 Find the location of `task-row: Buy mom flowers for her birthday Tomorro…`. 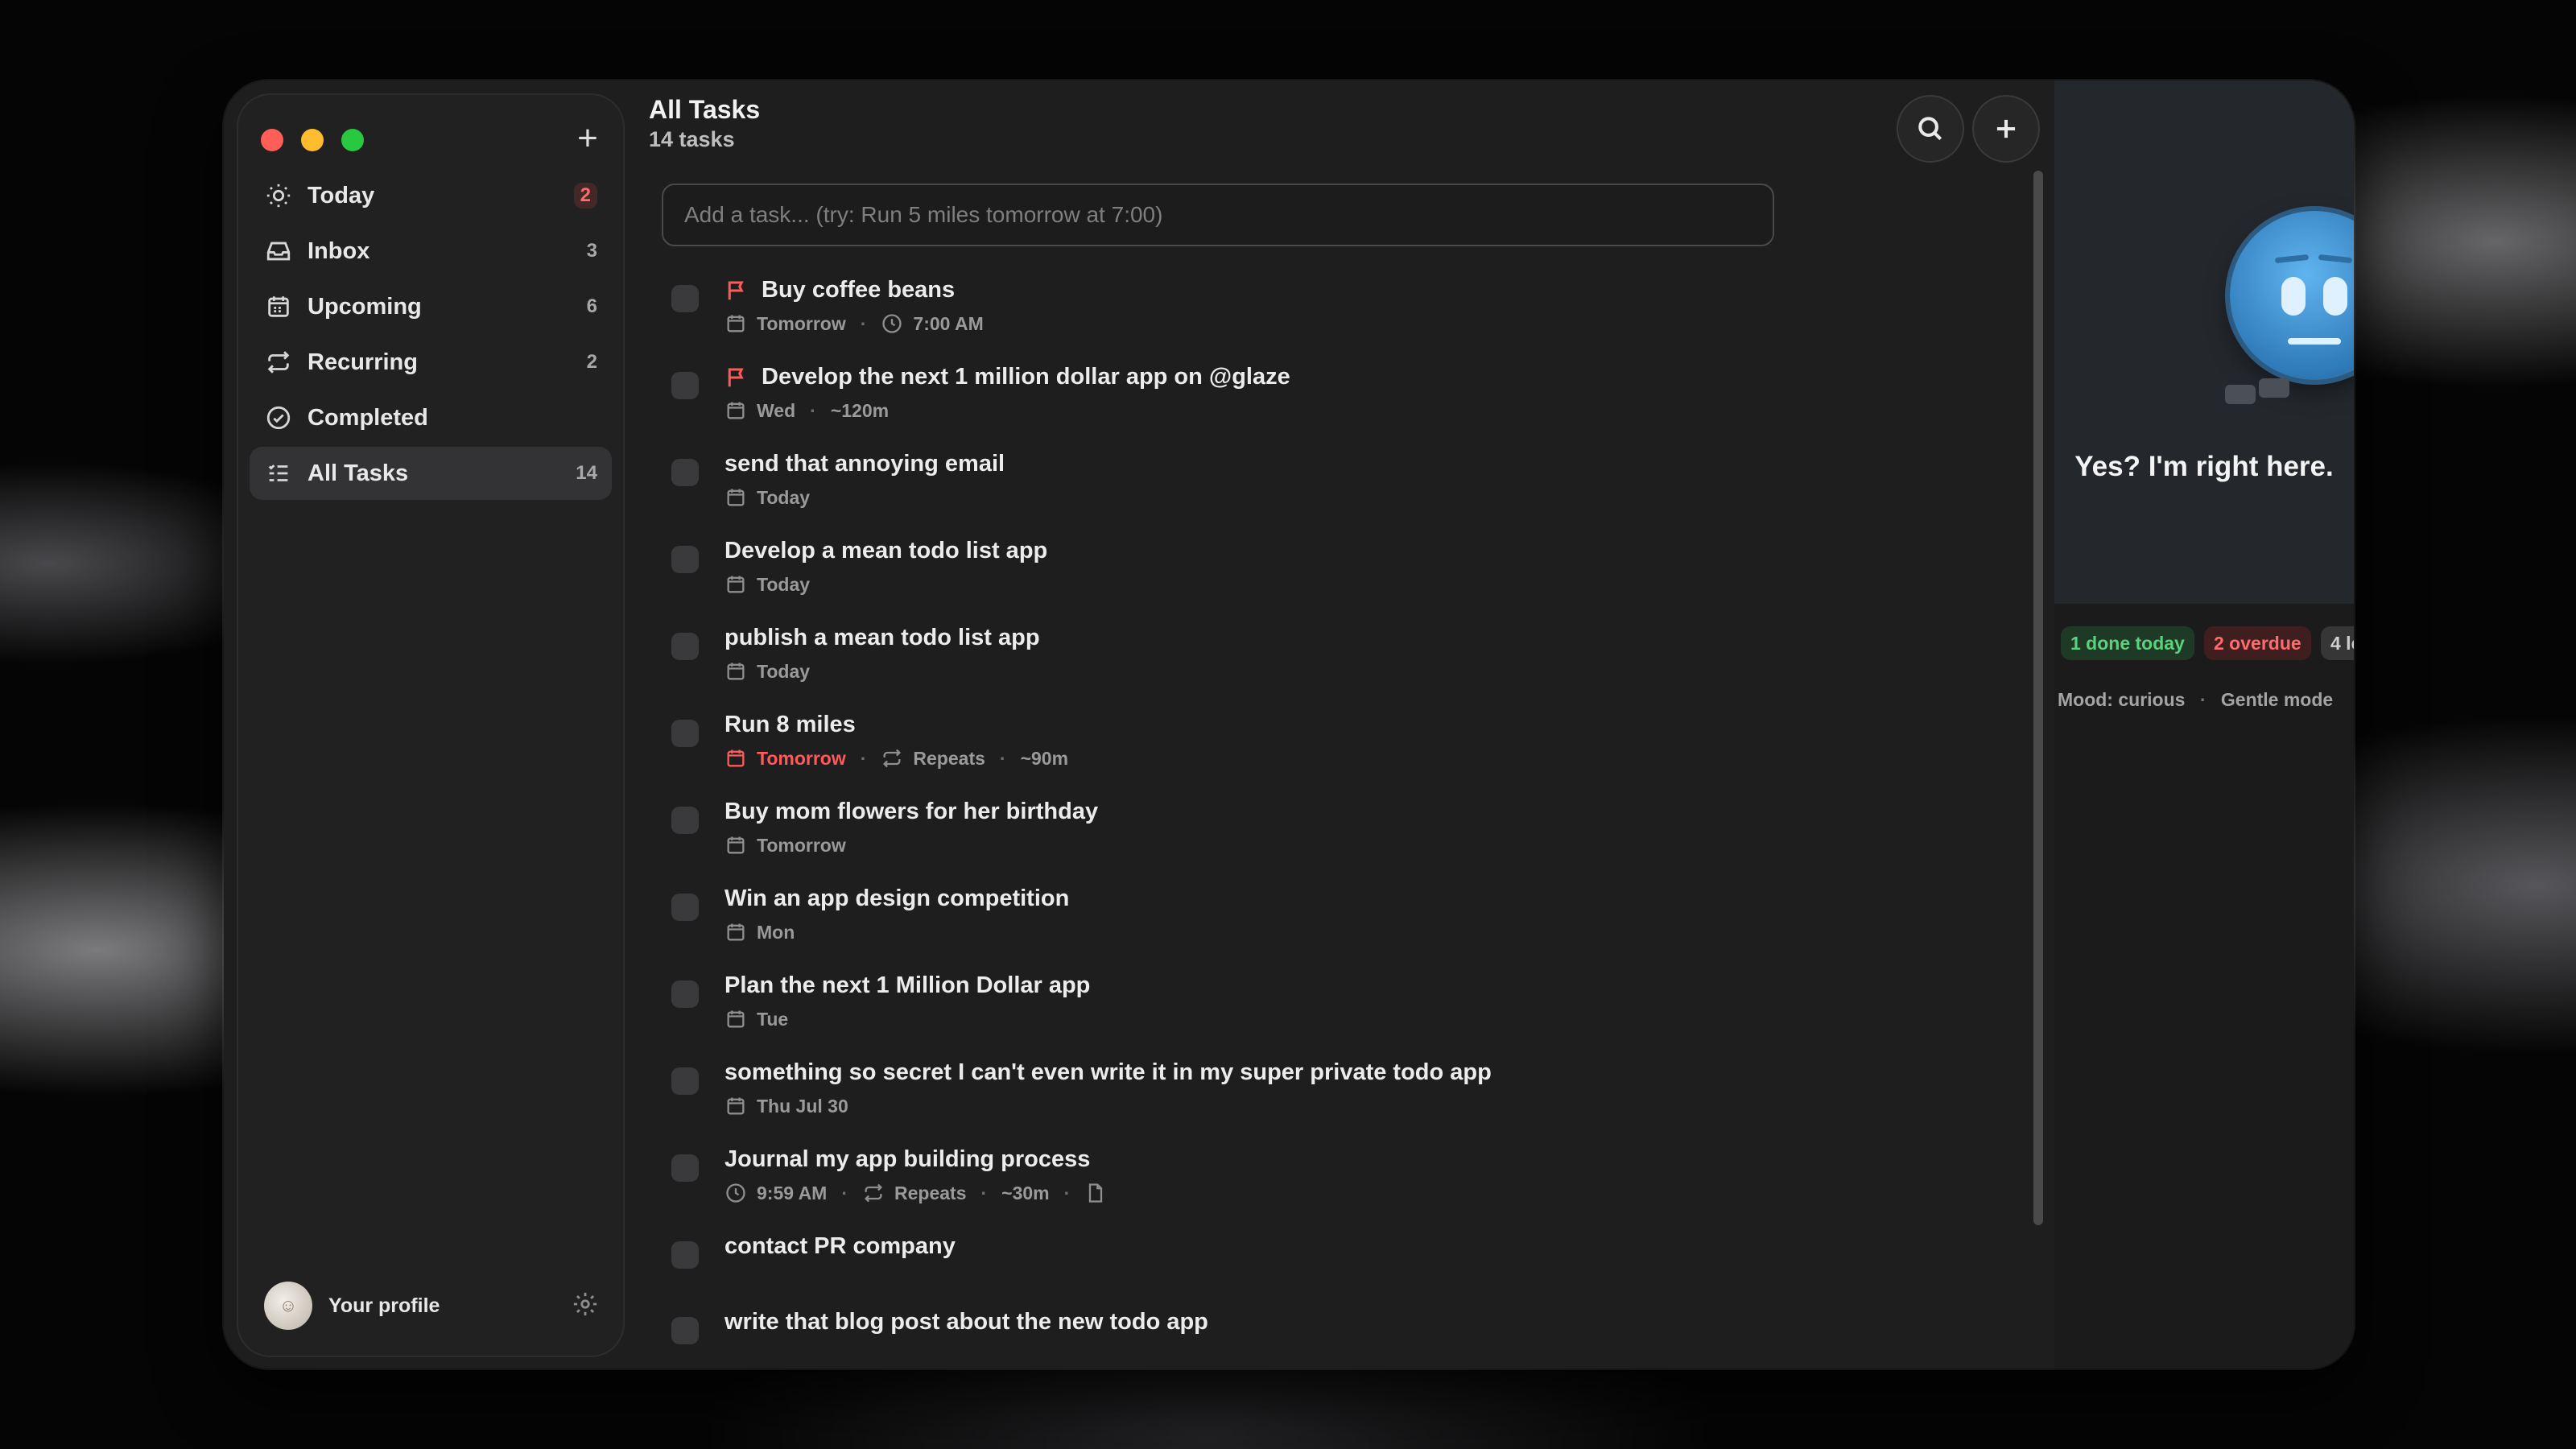

task-row: Buy mom flowers for her birthday Tomorro… is located at coordinates (1333, 838).